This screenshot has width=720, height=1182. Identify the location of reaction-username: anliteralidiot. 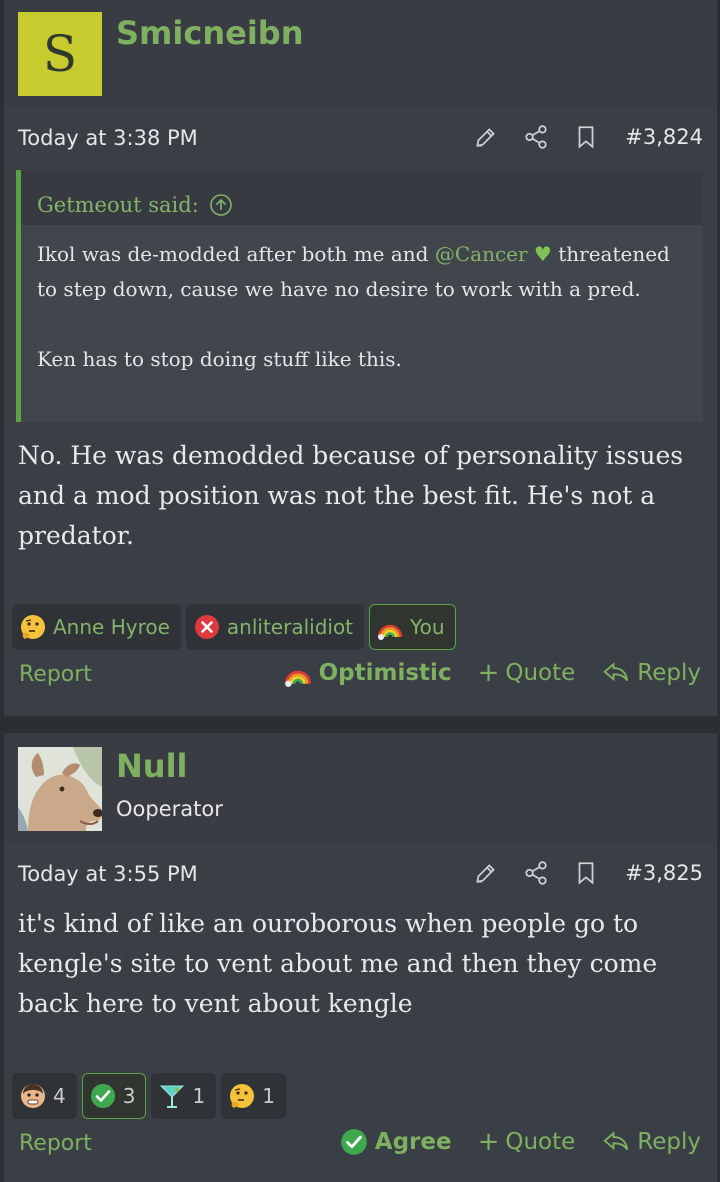
(290, 627).